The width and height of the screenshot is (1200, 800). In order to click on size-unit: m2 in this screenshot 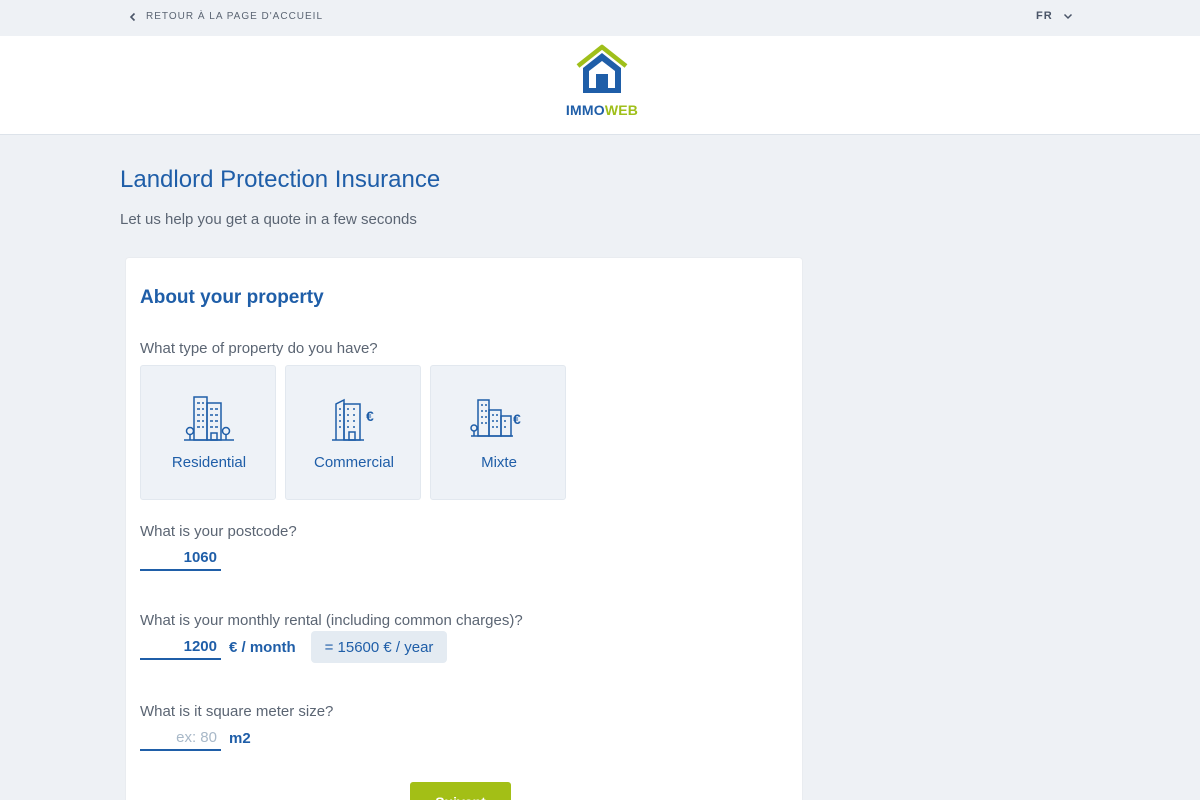, I will do `click(240, 738)`.